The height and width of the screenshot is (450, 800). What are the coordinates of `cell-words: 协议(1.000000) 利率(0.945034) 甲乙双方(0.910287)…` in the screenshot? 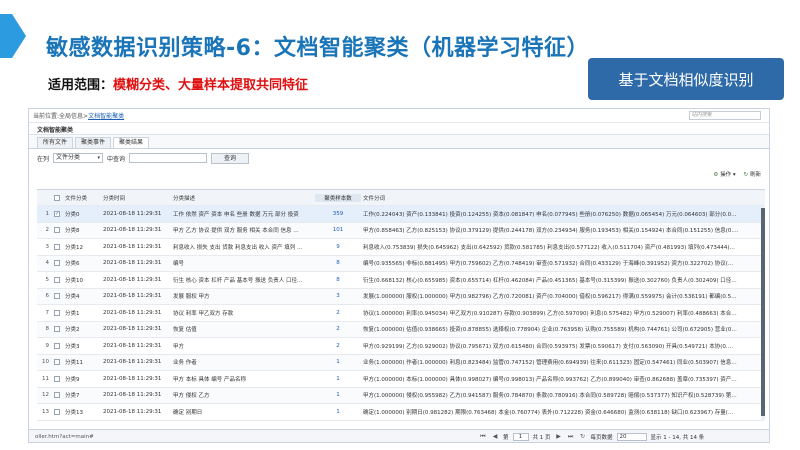 It's located at (550, 313).